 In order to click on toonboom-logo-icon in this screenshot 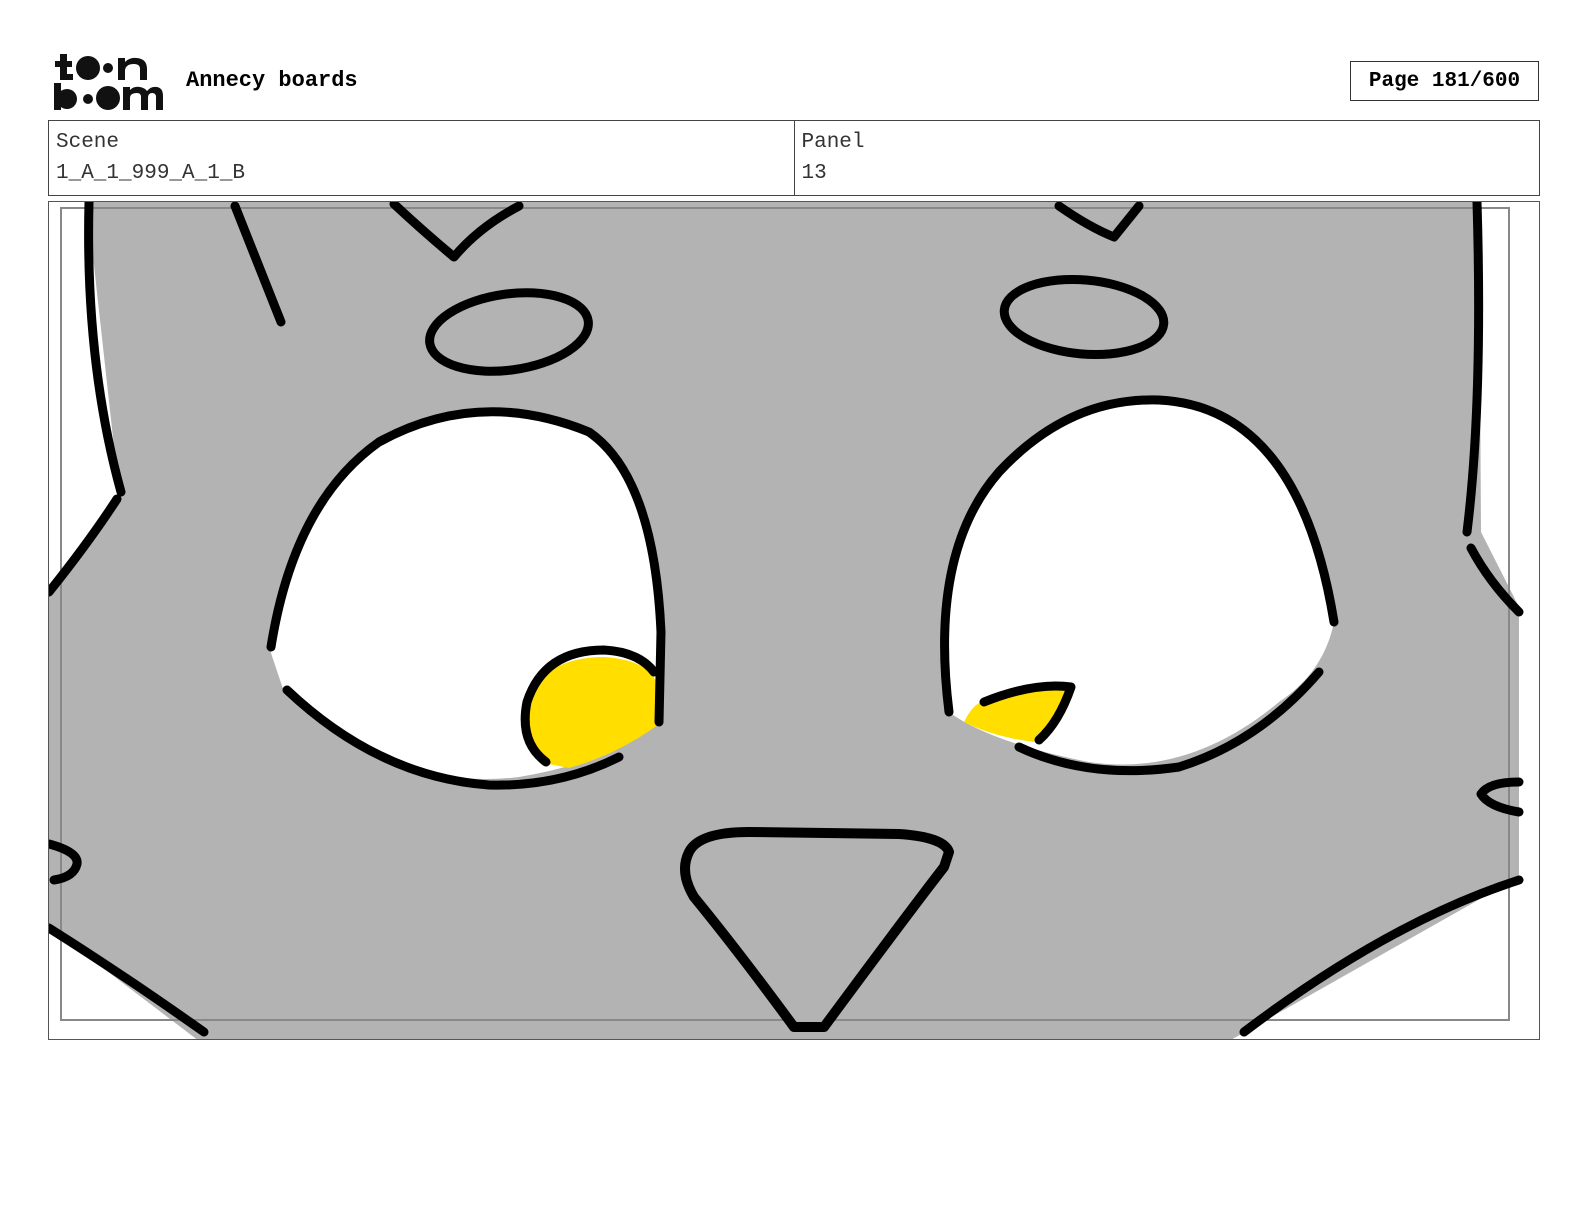, I will do `click(108, 82)`.